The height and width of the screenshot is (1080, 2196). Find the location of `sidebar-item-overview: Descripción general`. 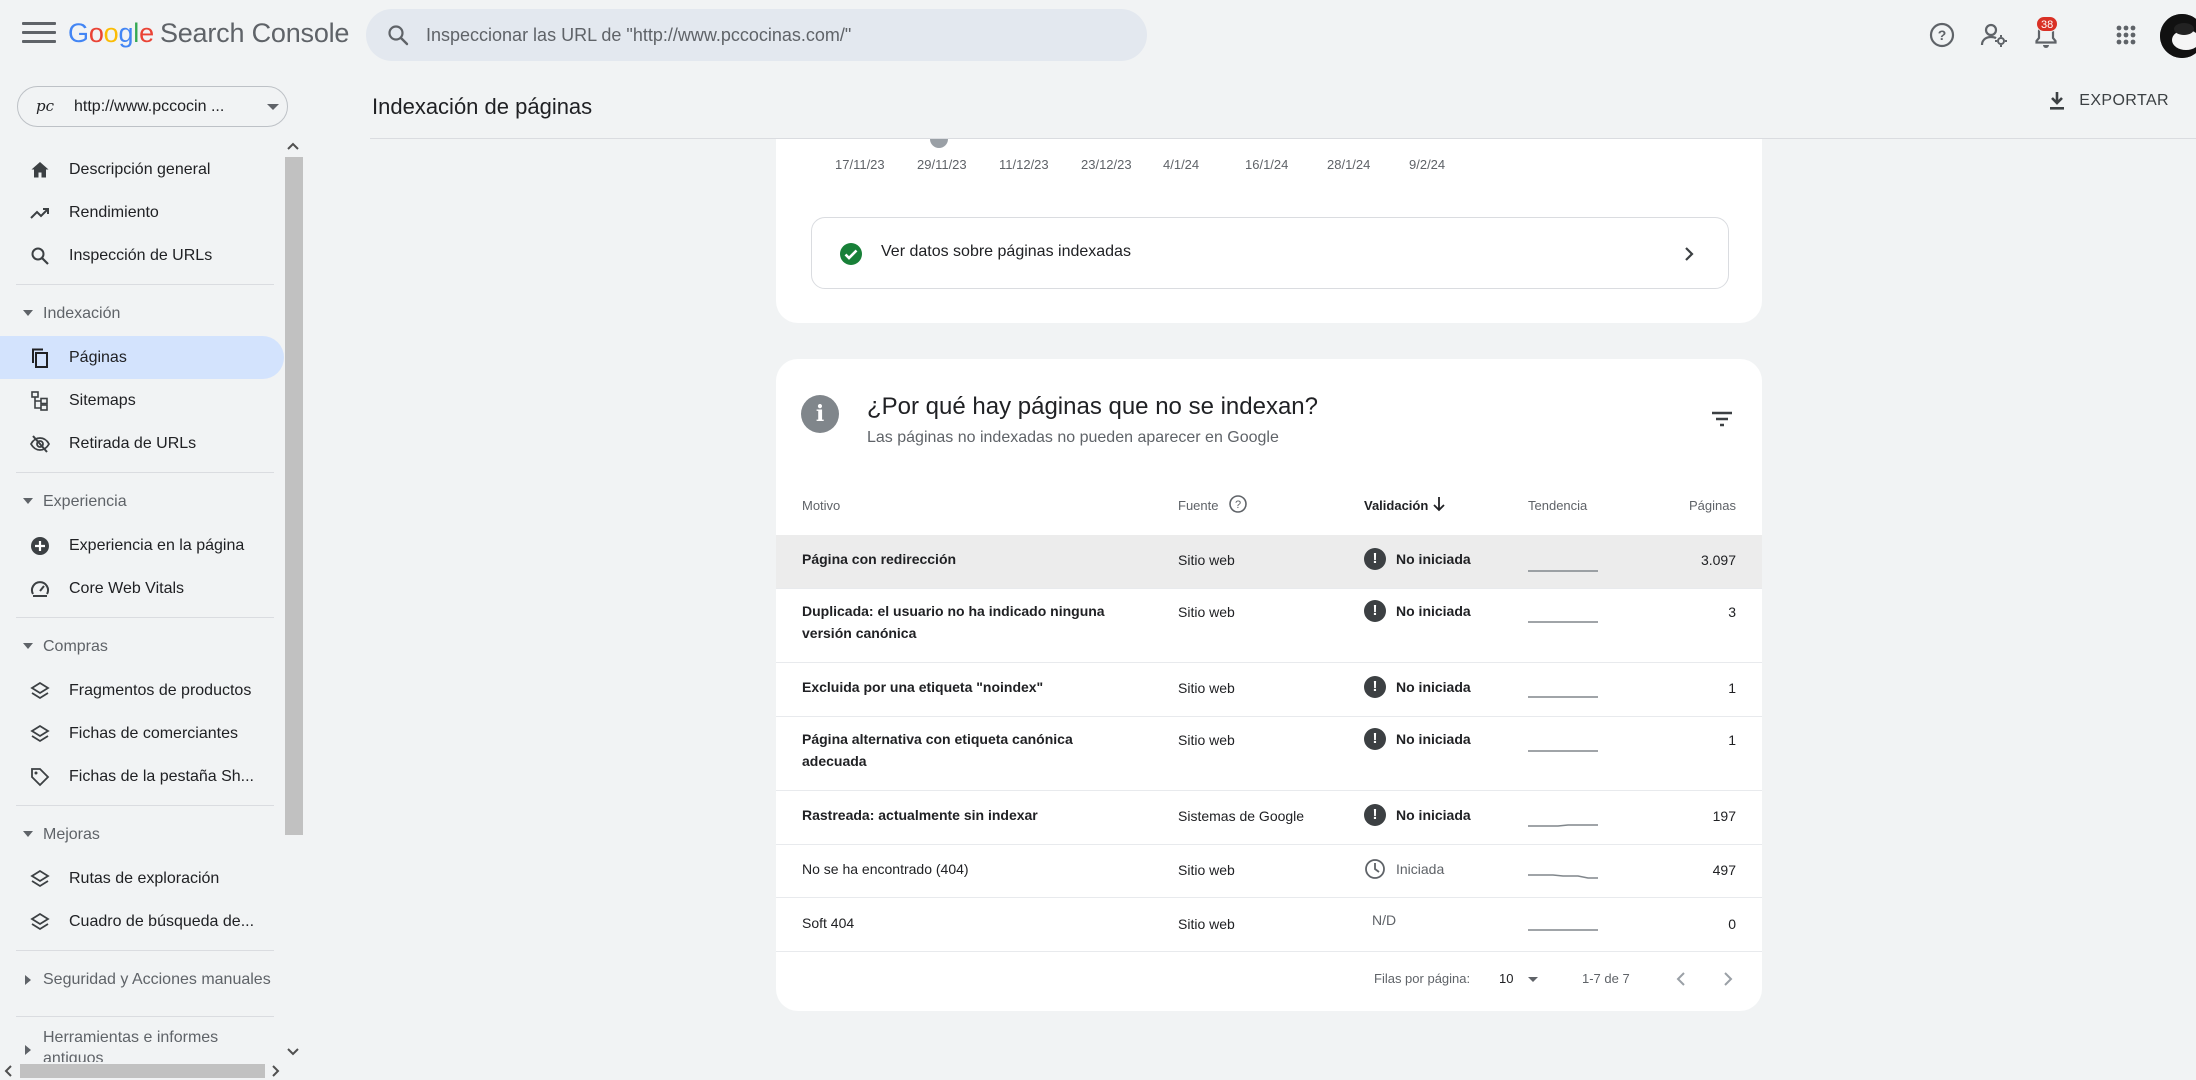

sidebar-item-overview: Descripción general is located at coordinates (142, 169).